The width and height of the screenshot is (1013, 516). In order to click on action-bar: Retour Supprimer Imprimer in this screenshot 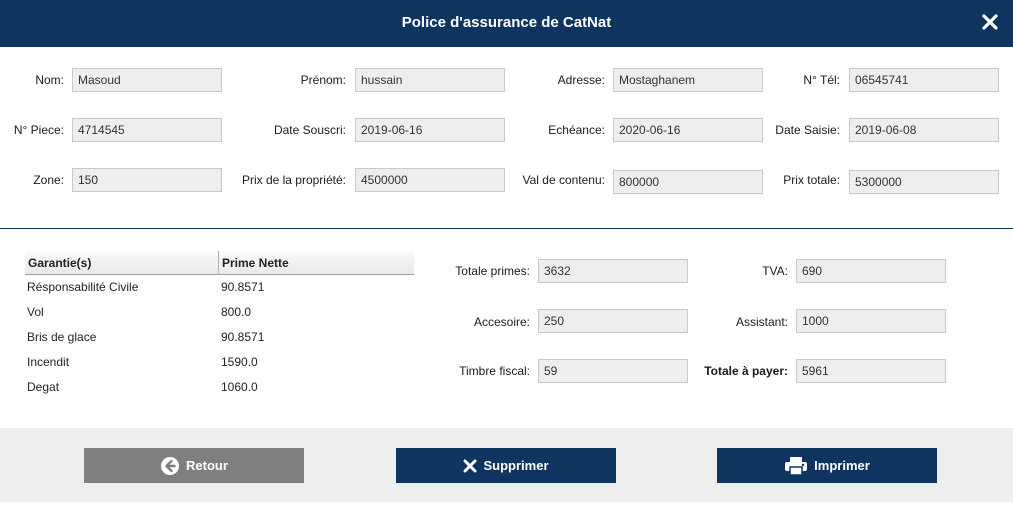, I will do `click(506, 465)`.